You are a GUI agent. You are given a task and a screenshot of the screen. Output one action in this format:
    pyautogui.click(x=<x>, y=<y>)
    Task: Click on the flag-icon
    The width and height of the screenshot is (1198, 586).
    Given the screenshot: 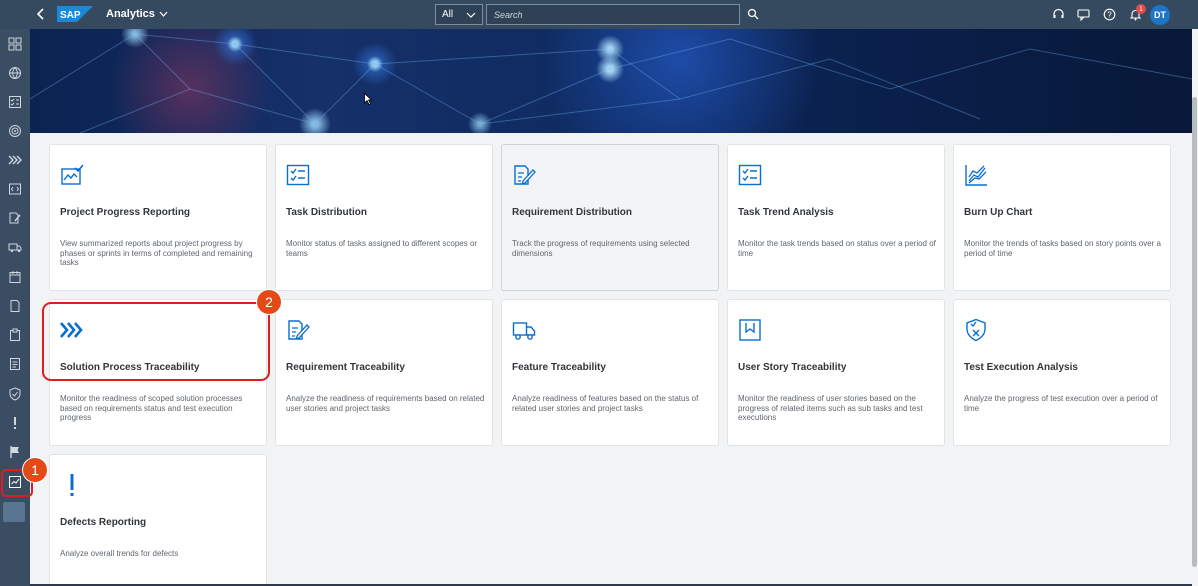 What is the action you would take?
    pyautogui.click(x=14, y=452)
    